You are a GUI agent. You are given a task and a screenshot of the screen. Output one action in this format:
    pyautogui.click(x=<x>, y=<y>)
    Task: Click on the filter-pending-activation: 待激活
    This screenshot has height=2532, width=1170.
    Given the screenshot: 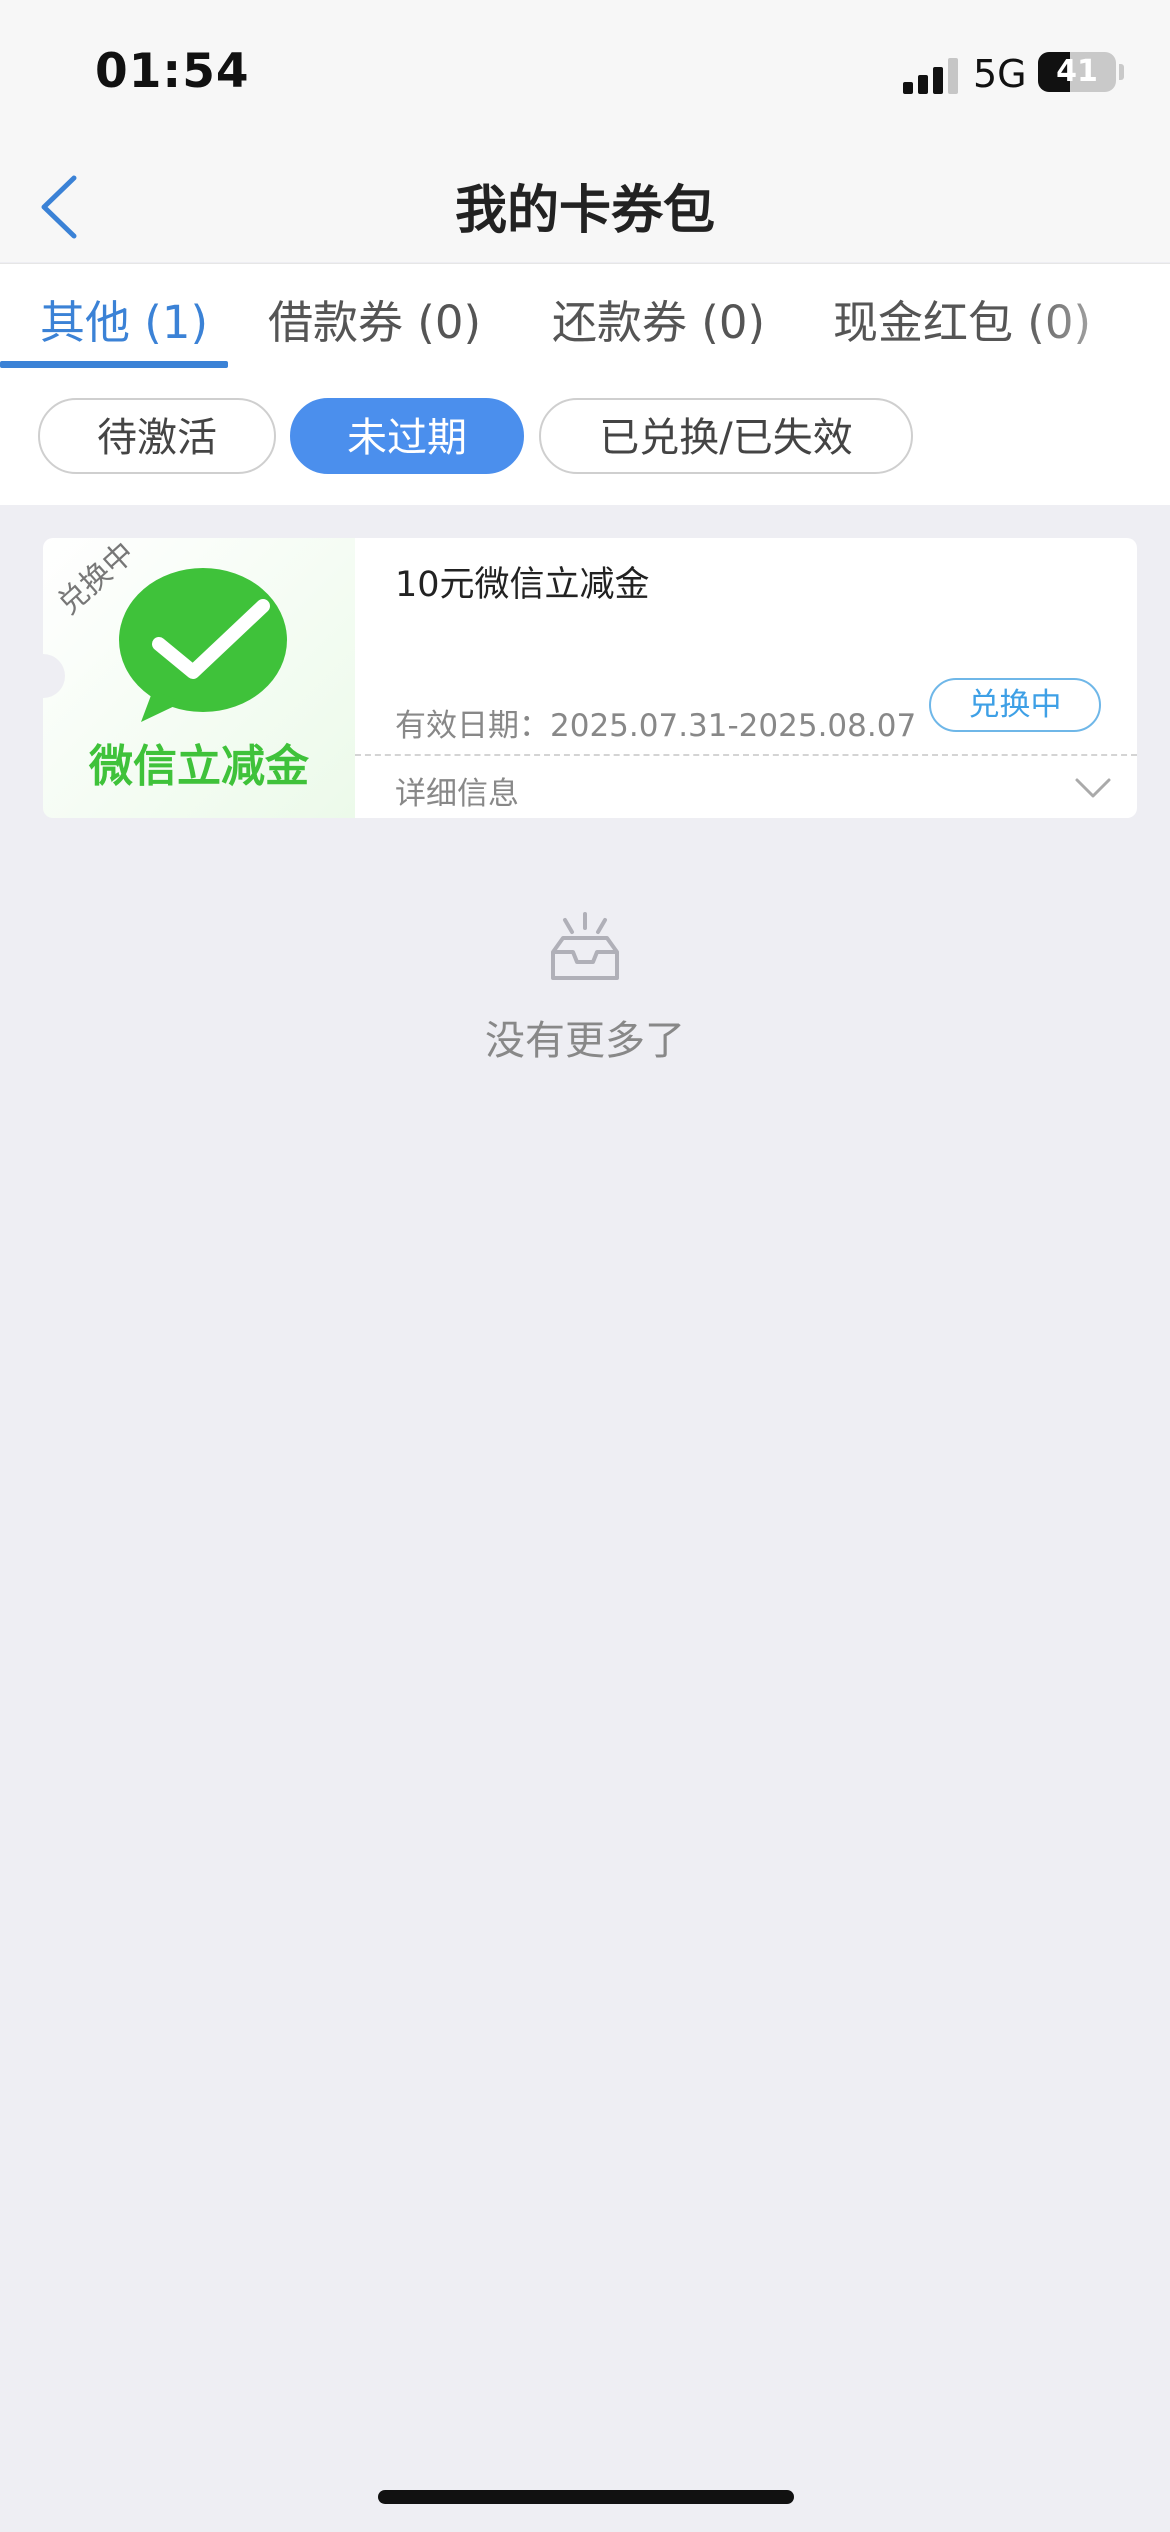 What is the action you would take?
    pyautogui.click(x=157, y=436)
    